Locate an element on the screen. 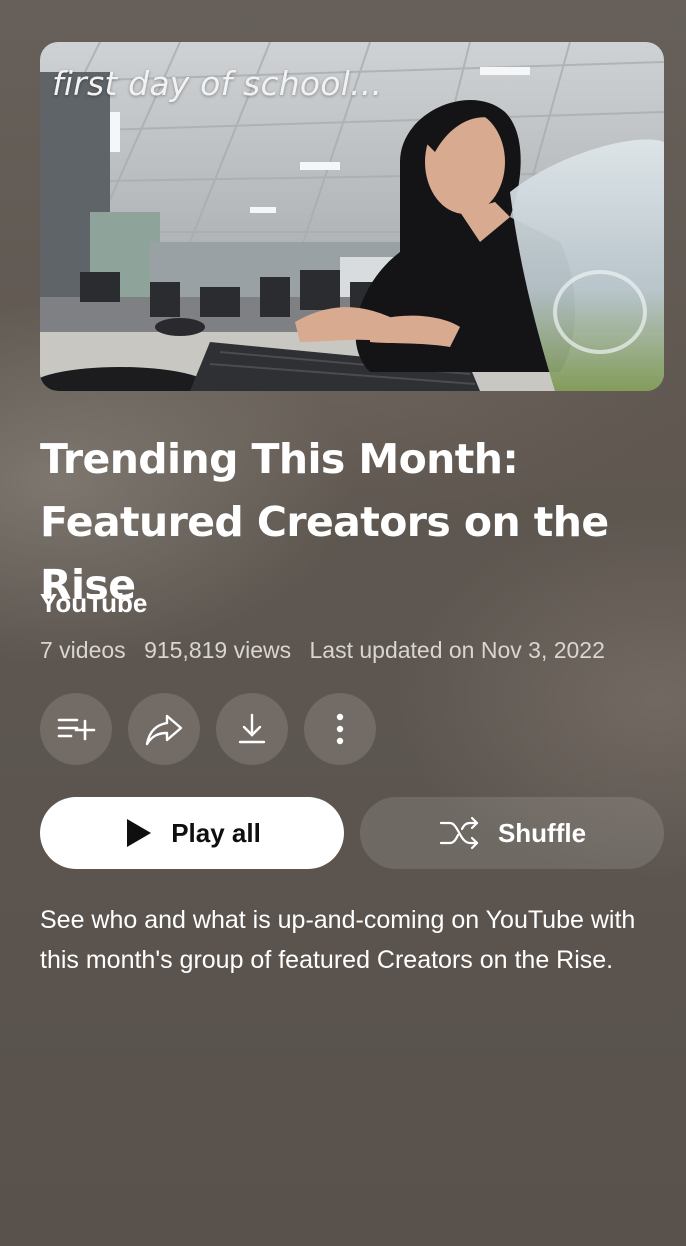  last-updated: Last updated on Nov 3, 2022 is located at coordinates (457, 650).